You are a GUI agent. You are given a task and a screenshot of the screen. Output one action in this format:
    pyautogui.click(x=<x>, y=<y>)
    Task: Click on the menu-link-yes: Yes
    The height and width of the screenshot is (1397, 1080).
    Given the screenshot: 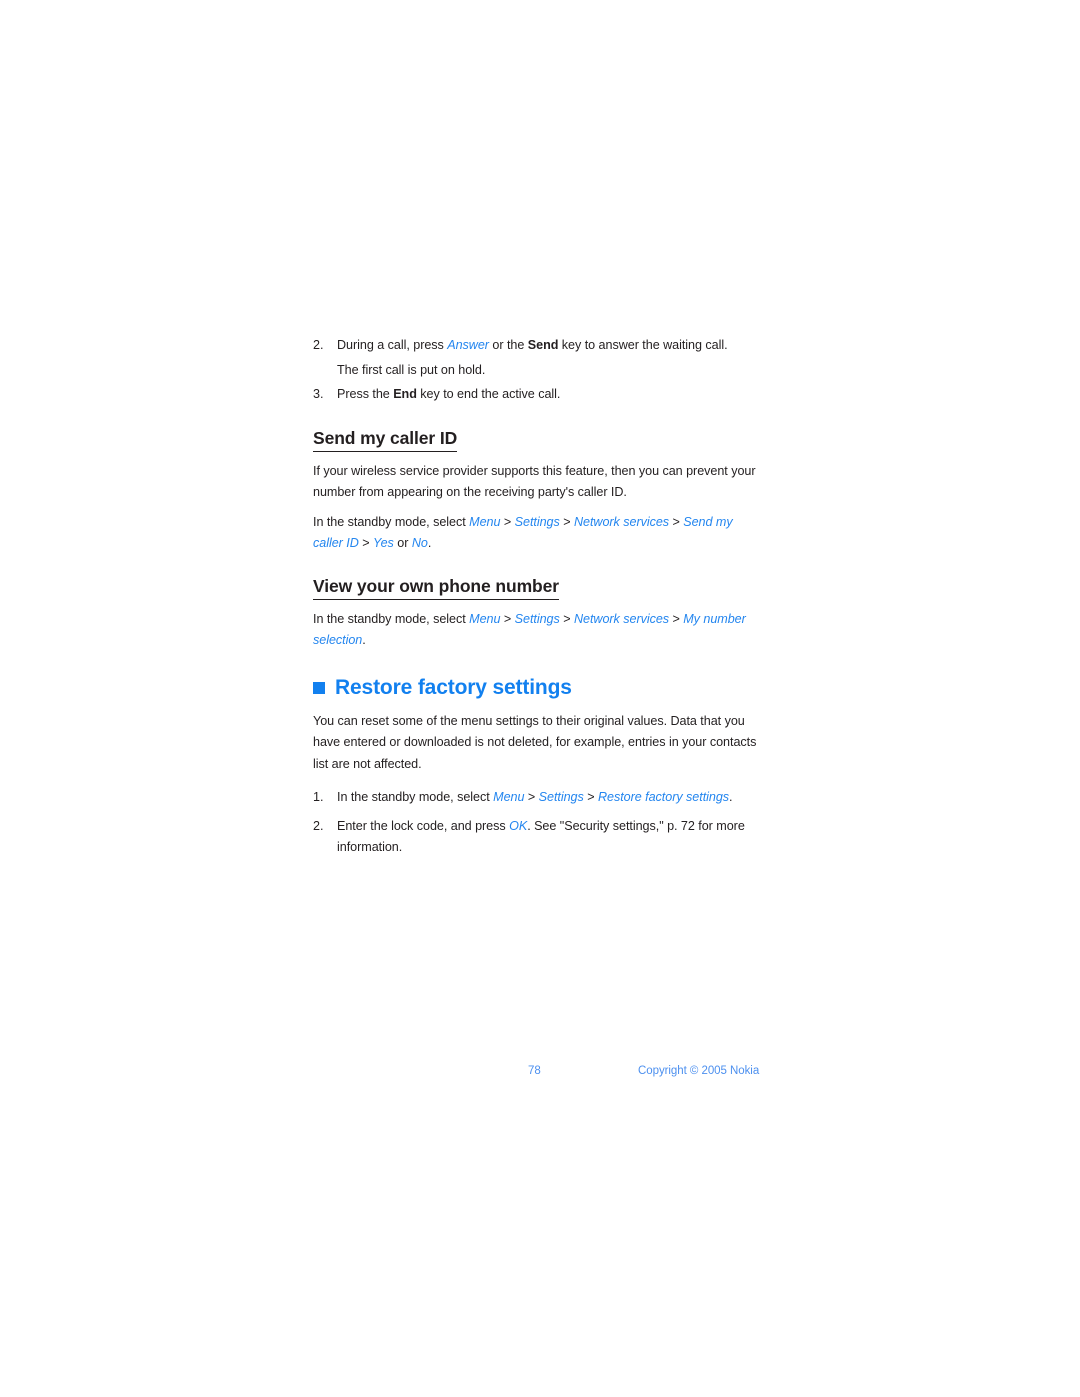 What is the action you would take?
    pyautogui.click(x=383, y=543)
    